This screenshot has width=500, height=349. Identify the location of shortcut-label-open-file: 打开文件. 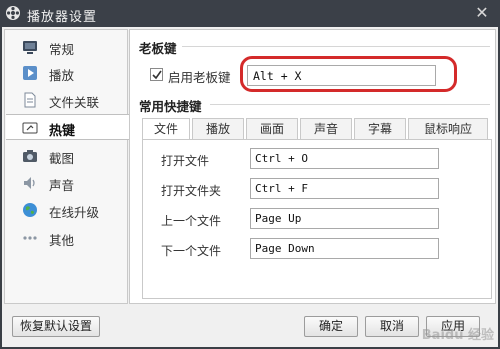
(185, 161).